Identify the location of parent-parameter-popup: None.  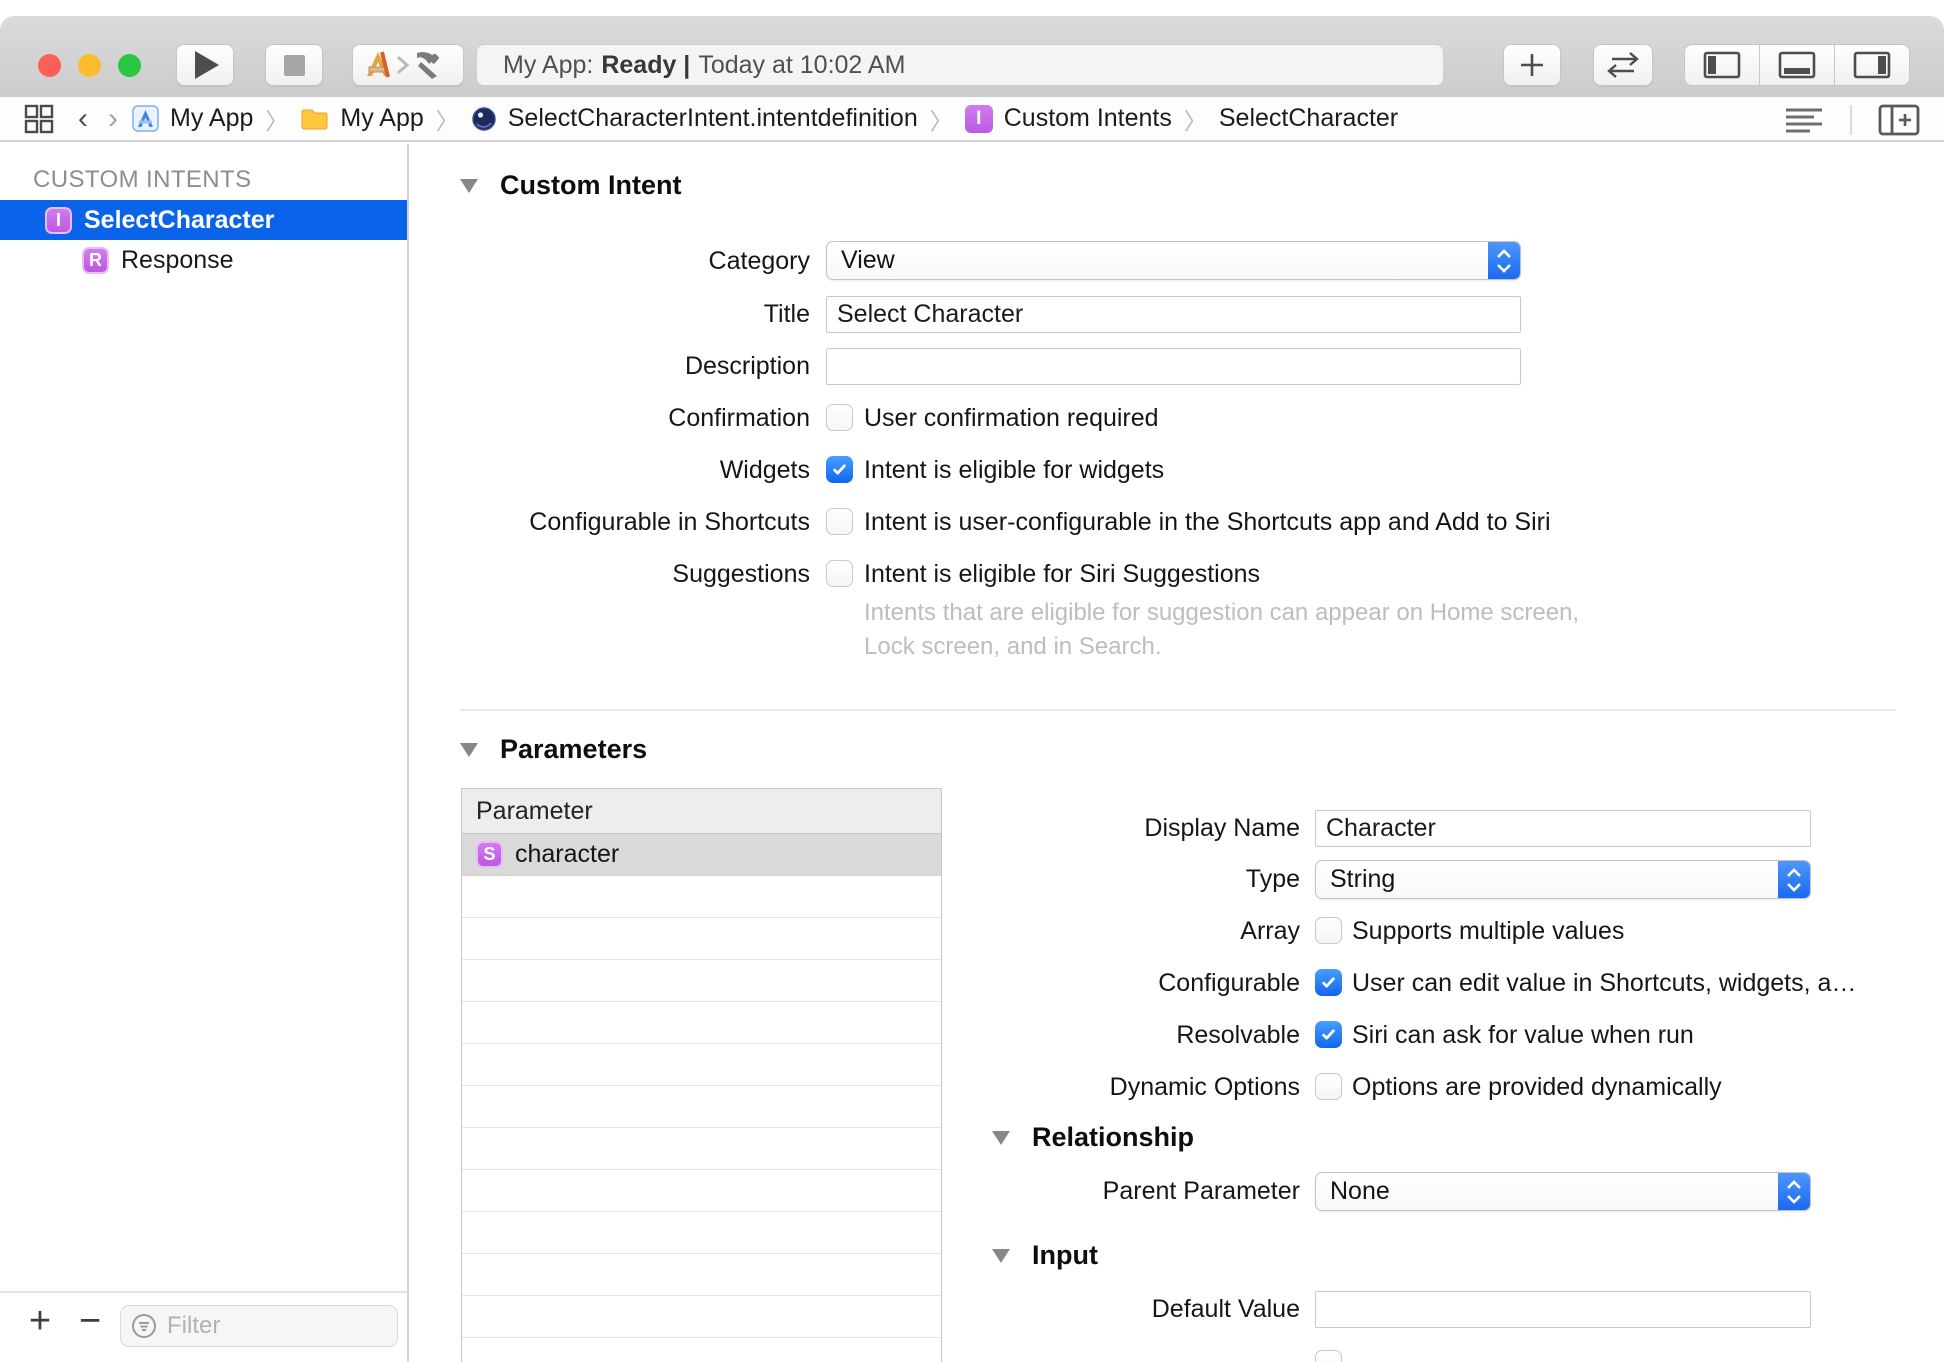
(1563, 1191).